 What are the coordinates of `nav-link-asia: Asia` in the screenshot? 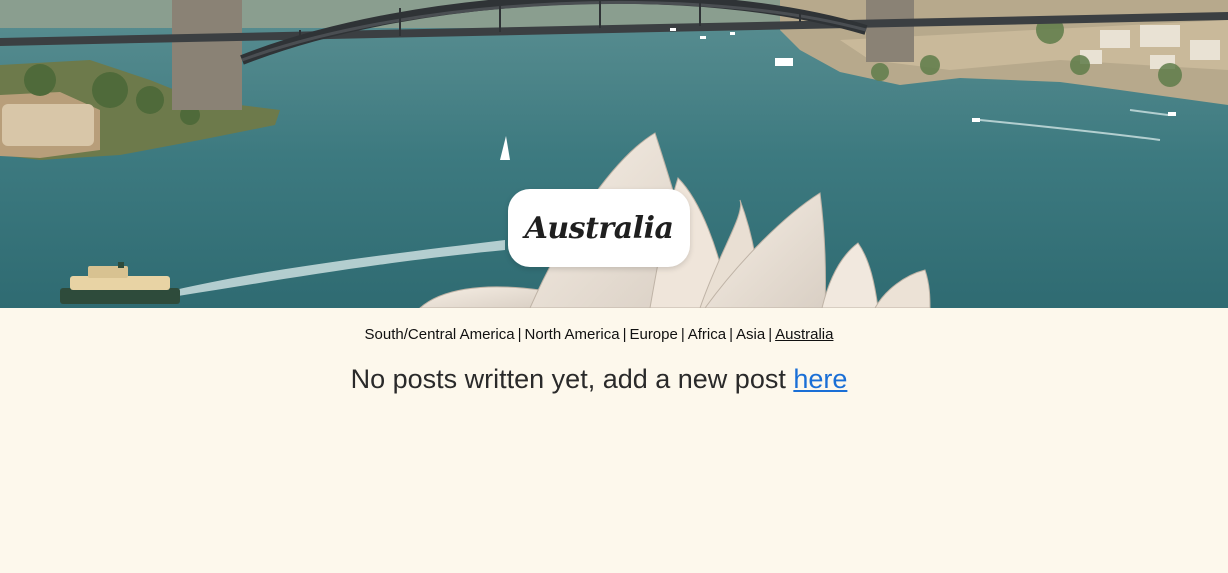 It's located at (750, 334).